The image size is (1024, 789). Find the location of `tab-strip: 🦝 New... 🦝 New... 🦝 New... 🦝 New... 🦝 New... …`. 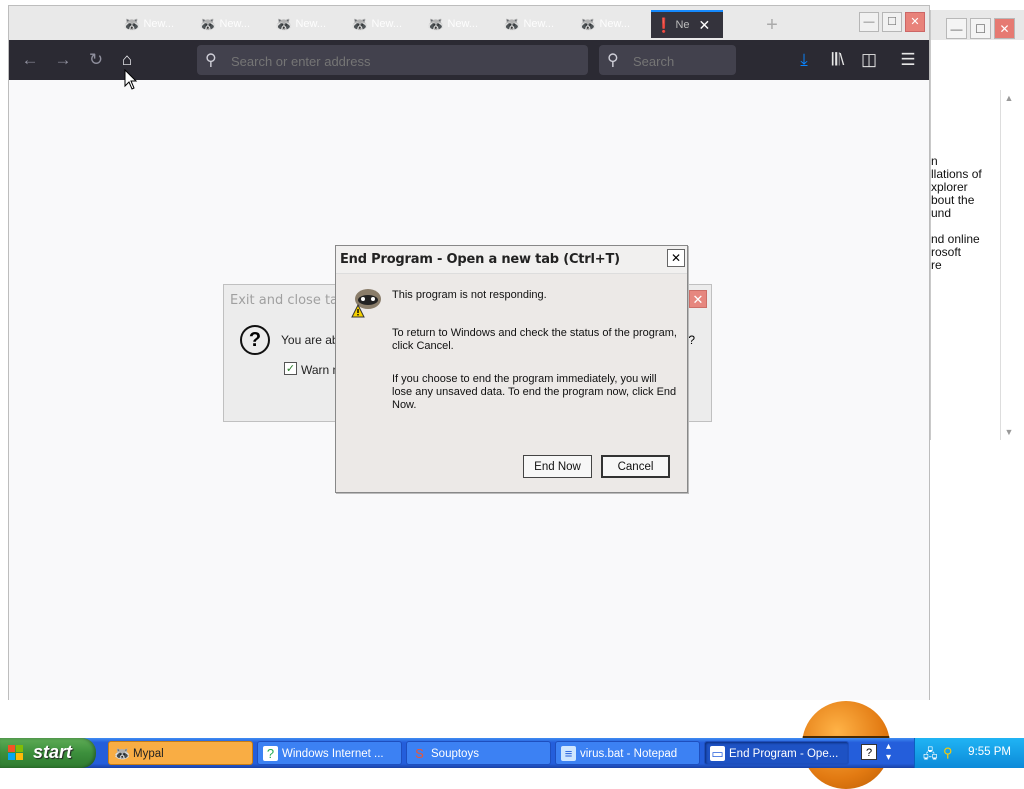

tab-strip: 🦝 New... 🦝 New... 🦝 New... 🦝 New... 🦝 New... … is located at coordinates (469, 23).